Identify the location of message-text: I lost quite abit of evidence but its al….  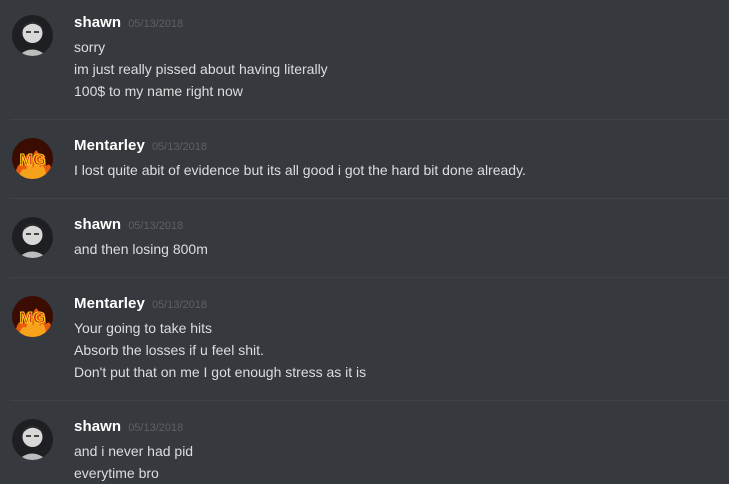
(300, 170).